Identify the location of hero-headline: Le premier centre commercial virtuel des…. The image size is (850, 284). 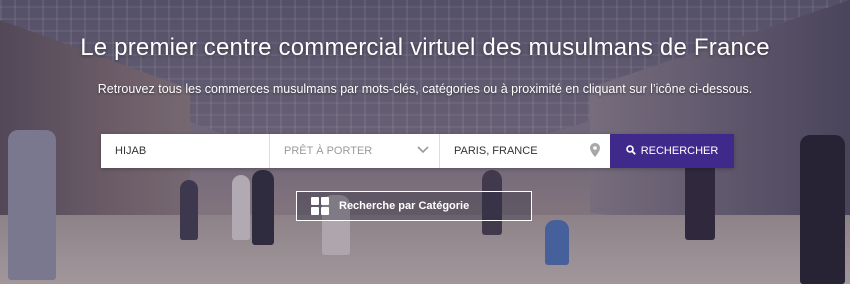
(425, 47).